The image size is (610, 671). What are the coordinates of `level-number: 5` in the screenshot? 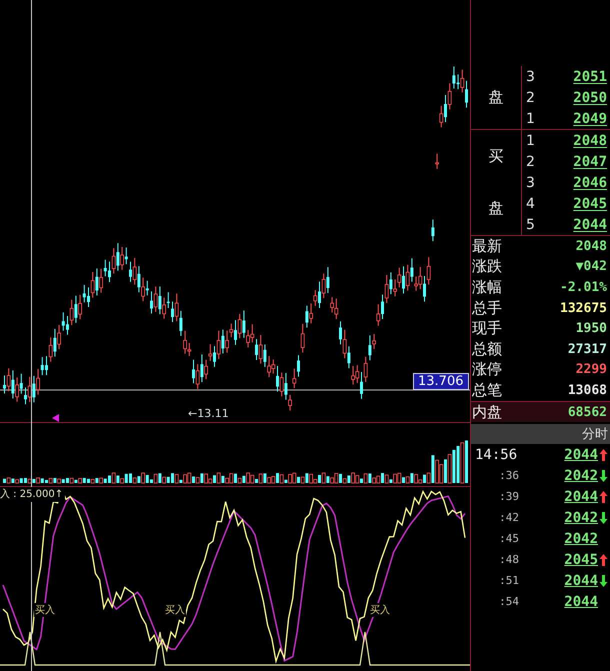 It's located at (530, 224).